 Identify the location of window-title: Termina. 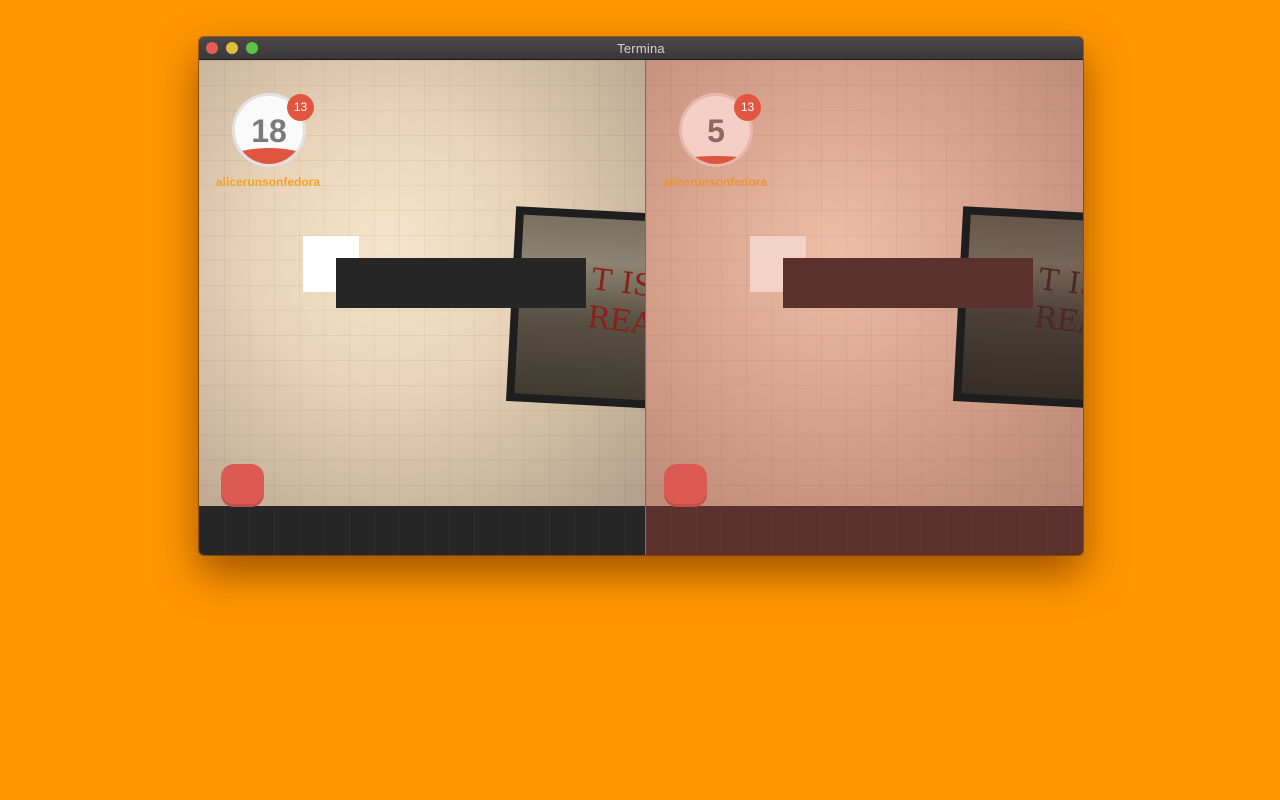
(641, 48).